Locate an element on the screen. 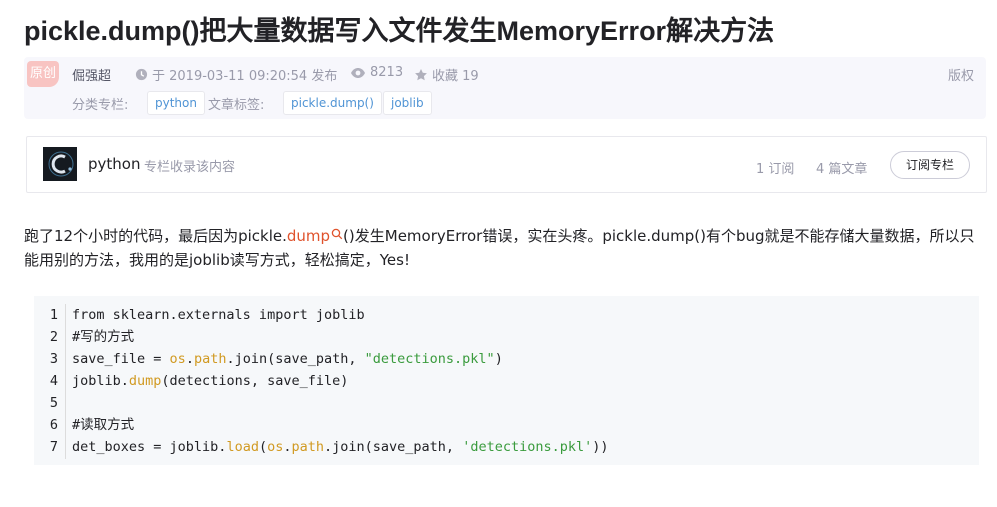  code-line: 4 joblib.dump(detections, save_file) is located at coordinates (506, 381).